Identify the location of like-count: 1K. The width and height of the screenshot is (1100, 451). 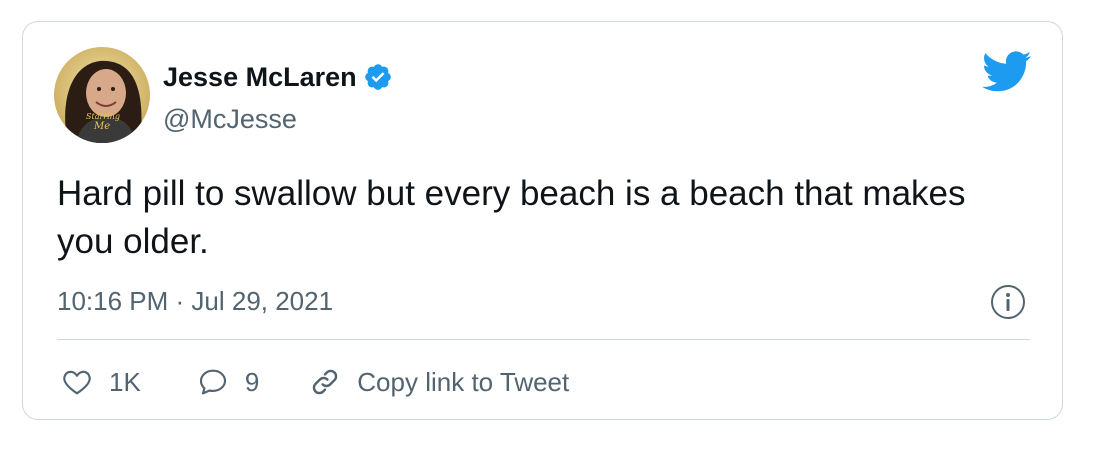
(125, 382).